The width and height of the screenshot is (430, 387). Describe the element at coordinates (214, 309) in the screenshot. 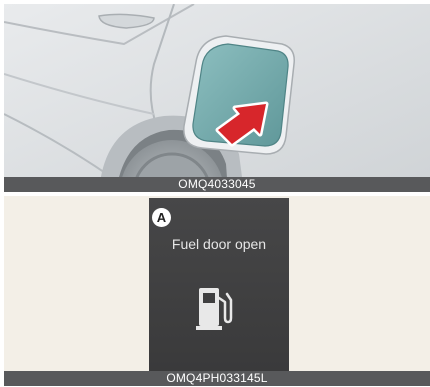

I see `fuel-pump-icon` at that location.